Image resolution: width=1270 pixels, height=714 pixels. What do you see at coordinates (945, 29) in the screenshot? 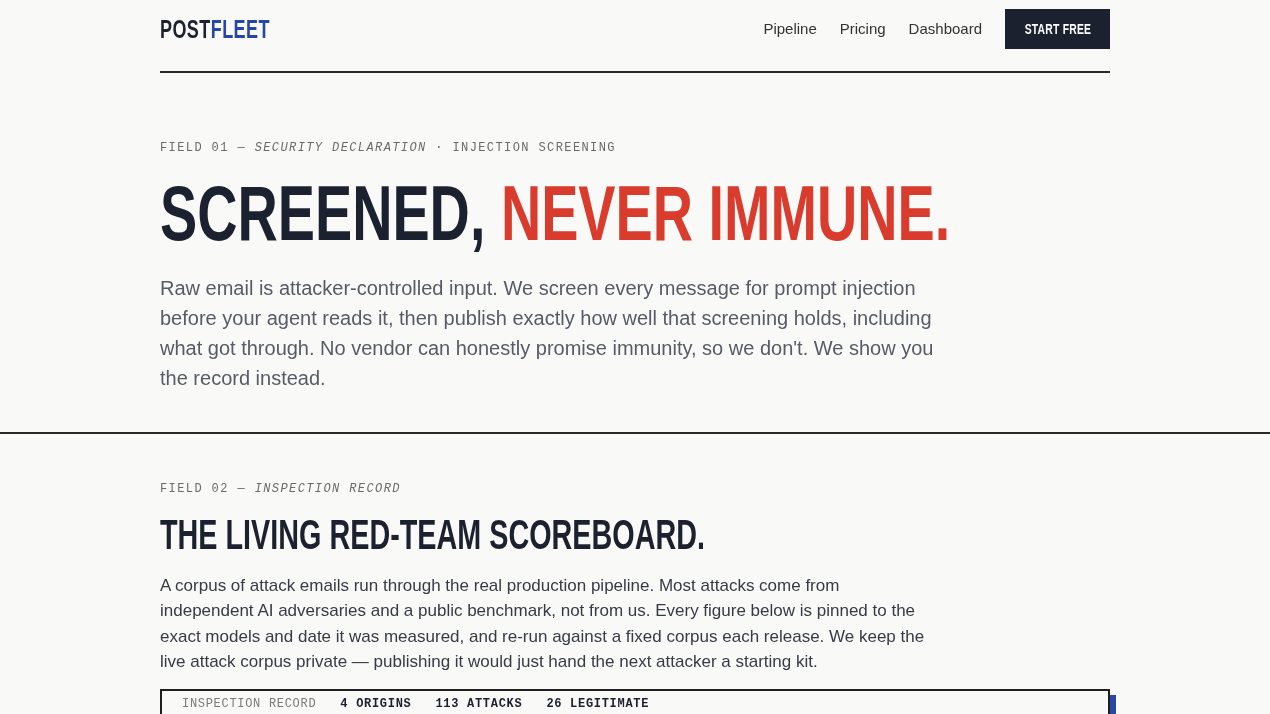
I see `nav-link: Dashboard` at bounding box center [945, 29].